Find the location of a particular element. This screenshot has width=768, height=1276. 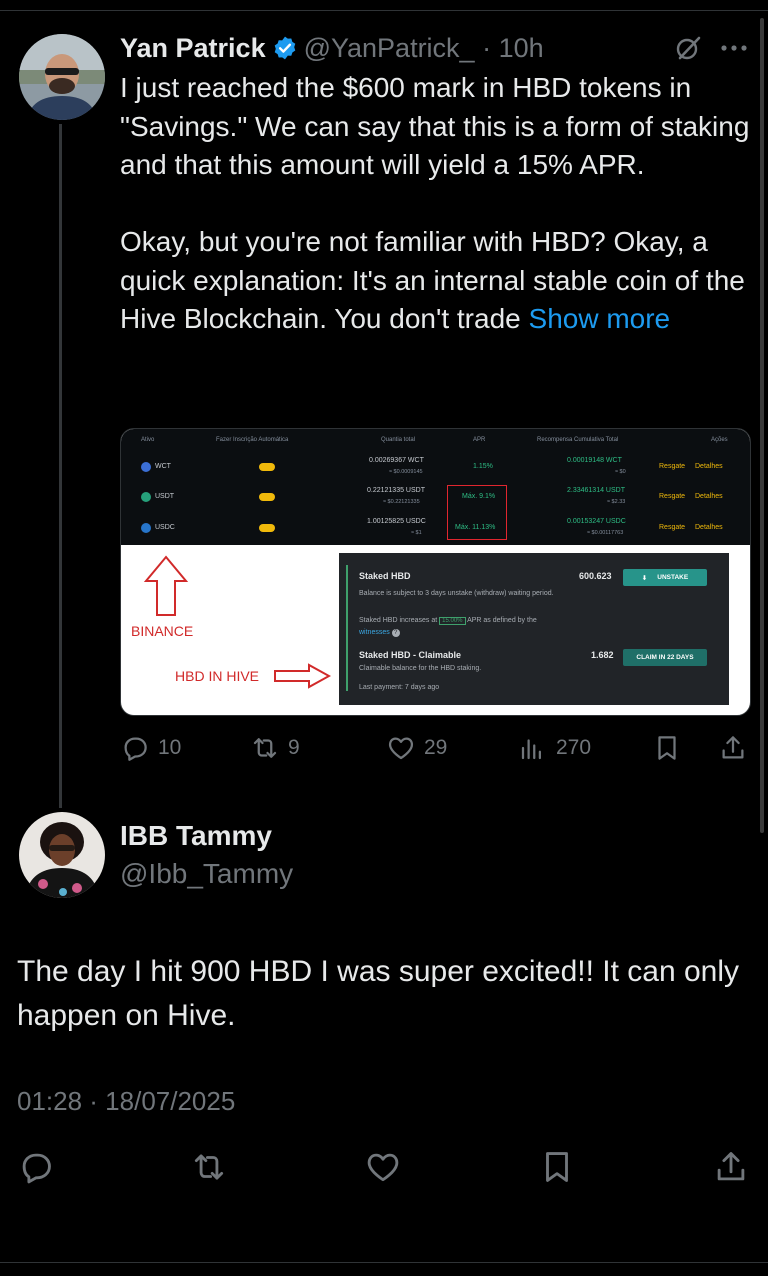

tweet-header: Yan Patrick @YanPatrick_ · 10h is located at coordinates (332, 48).